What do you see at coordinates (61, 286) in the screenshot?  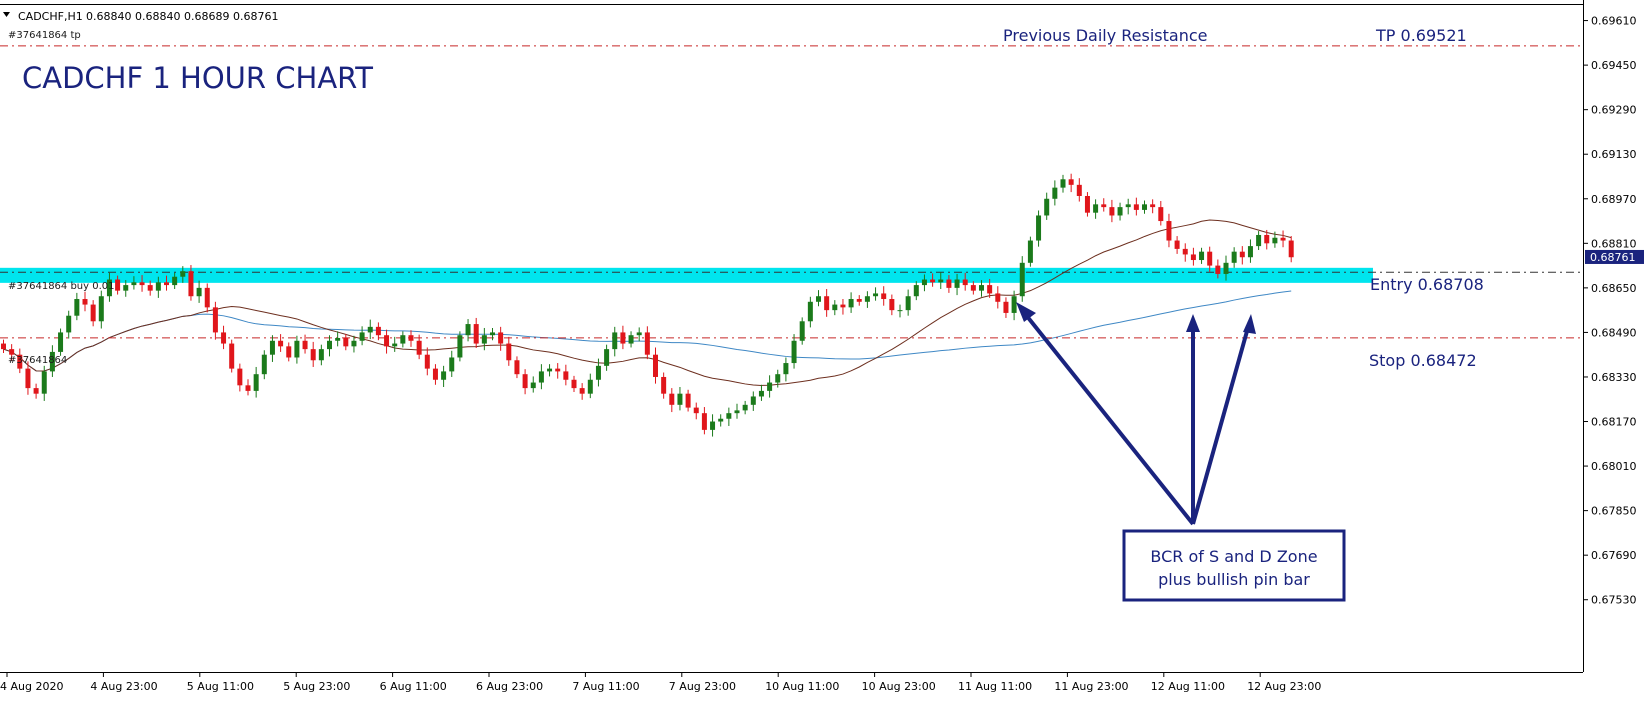 I see `buy-order-tag: #37641864 buy 0.01` at bounding box center [61, 286].